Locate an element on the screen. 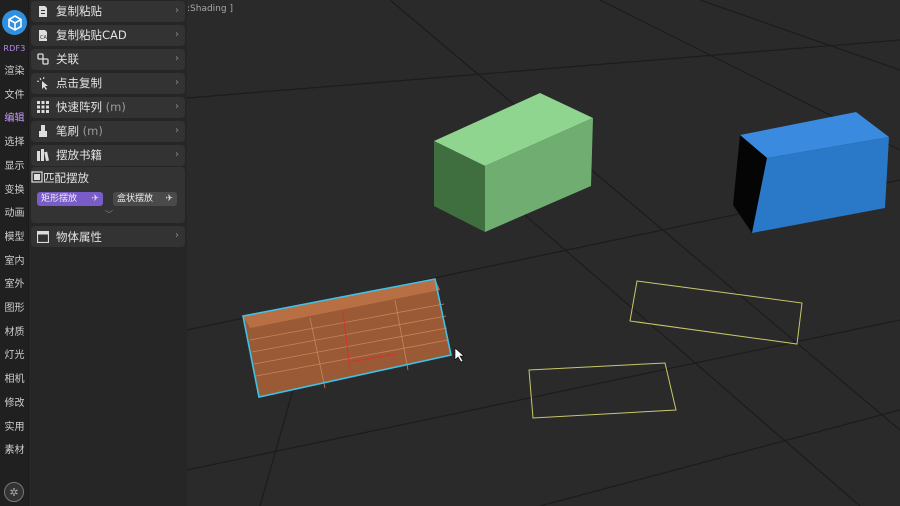 Image resolution: width=900 pixels, height=506 pixels. cad-document-icon: CAD is located at coordinates (43, 35).